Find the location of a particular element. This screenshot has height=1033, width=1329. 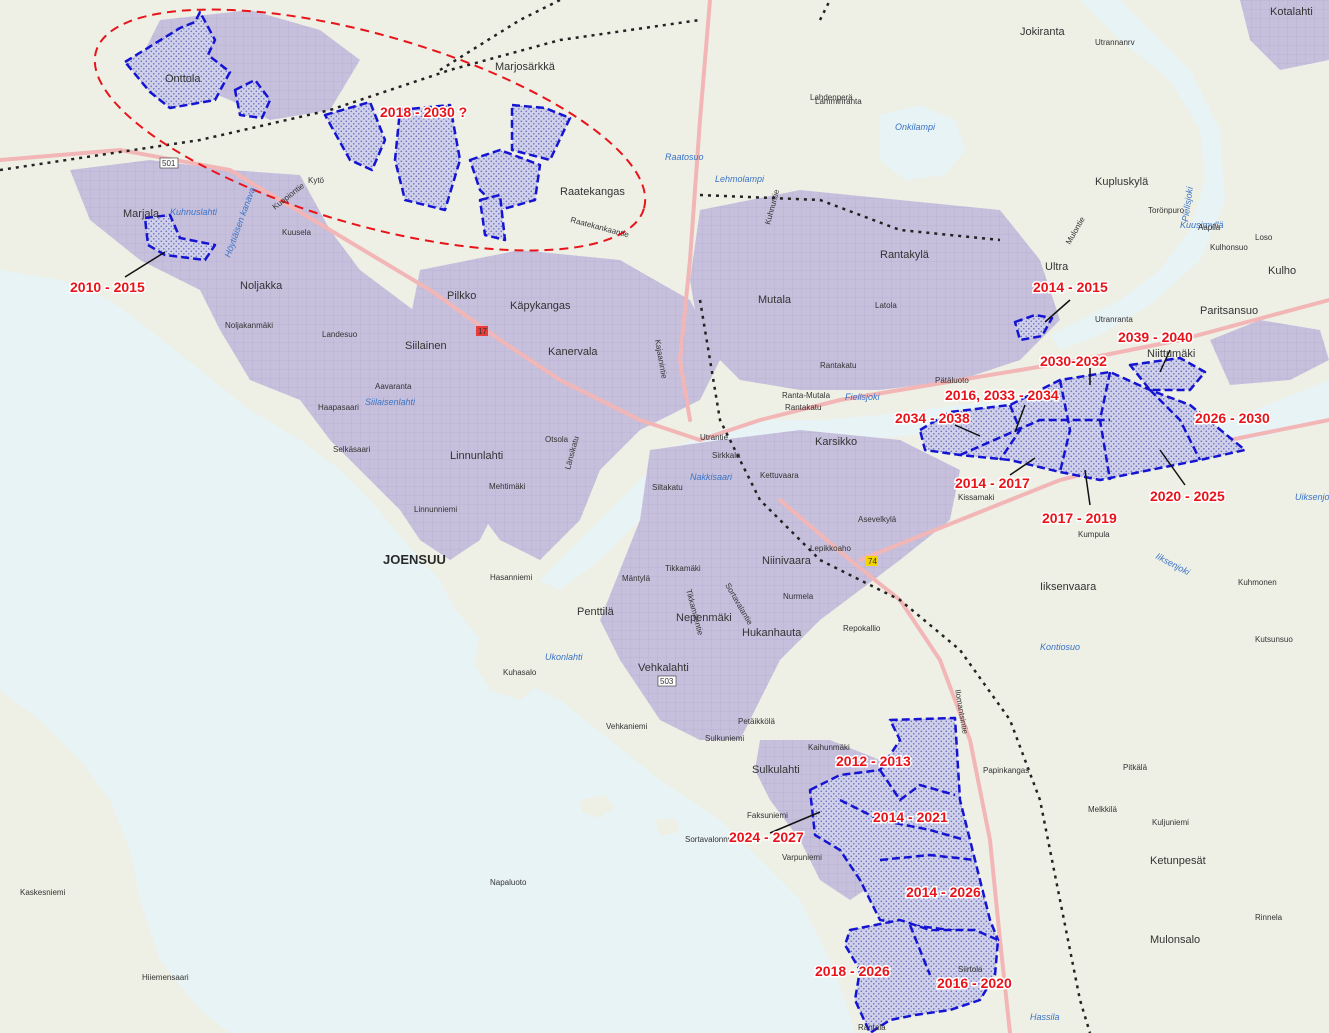

place-noljakka: Noljakka is located at coordinates (261, 286).